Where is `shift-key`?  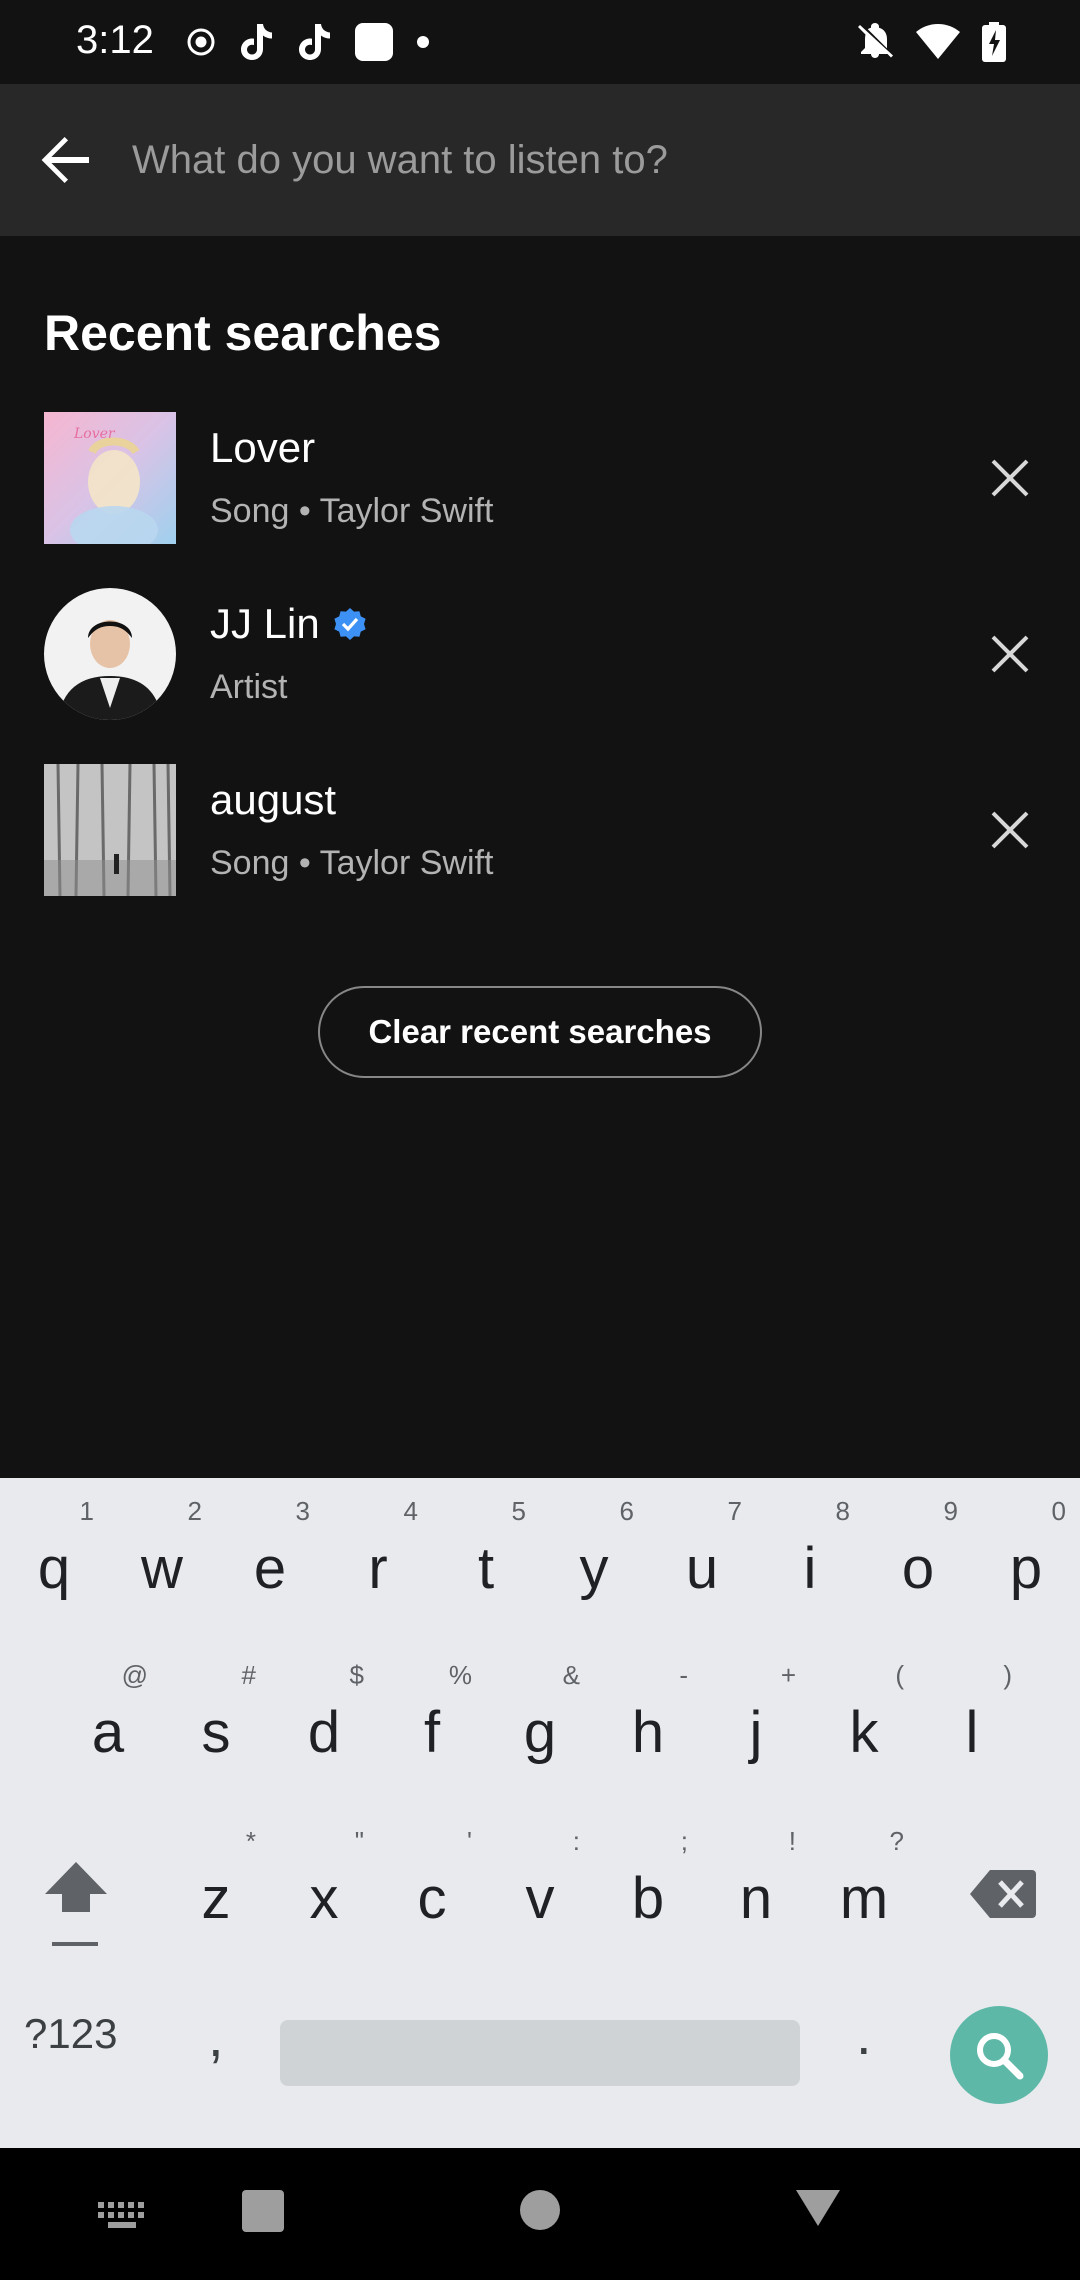 shift-key is located at coordinates (76, 1915).